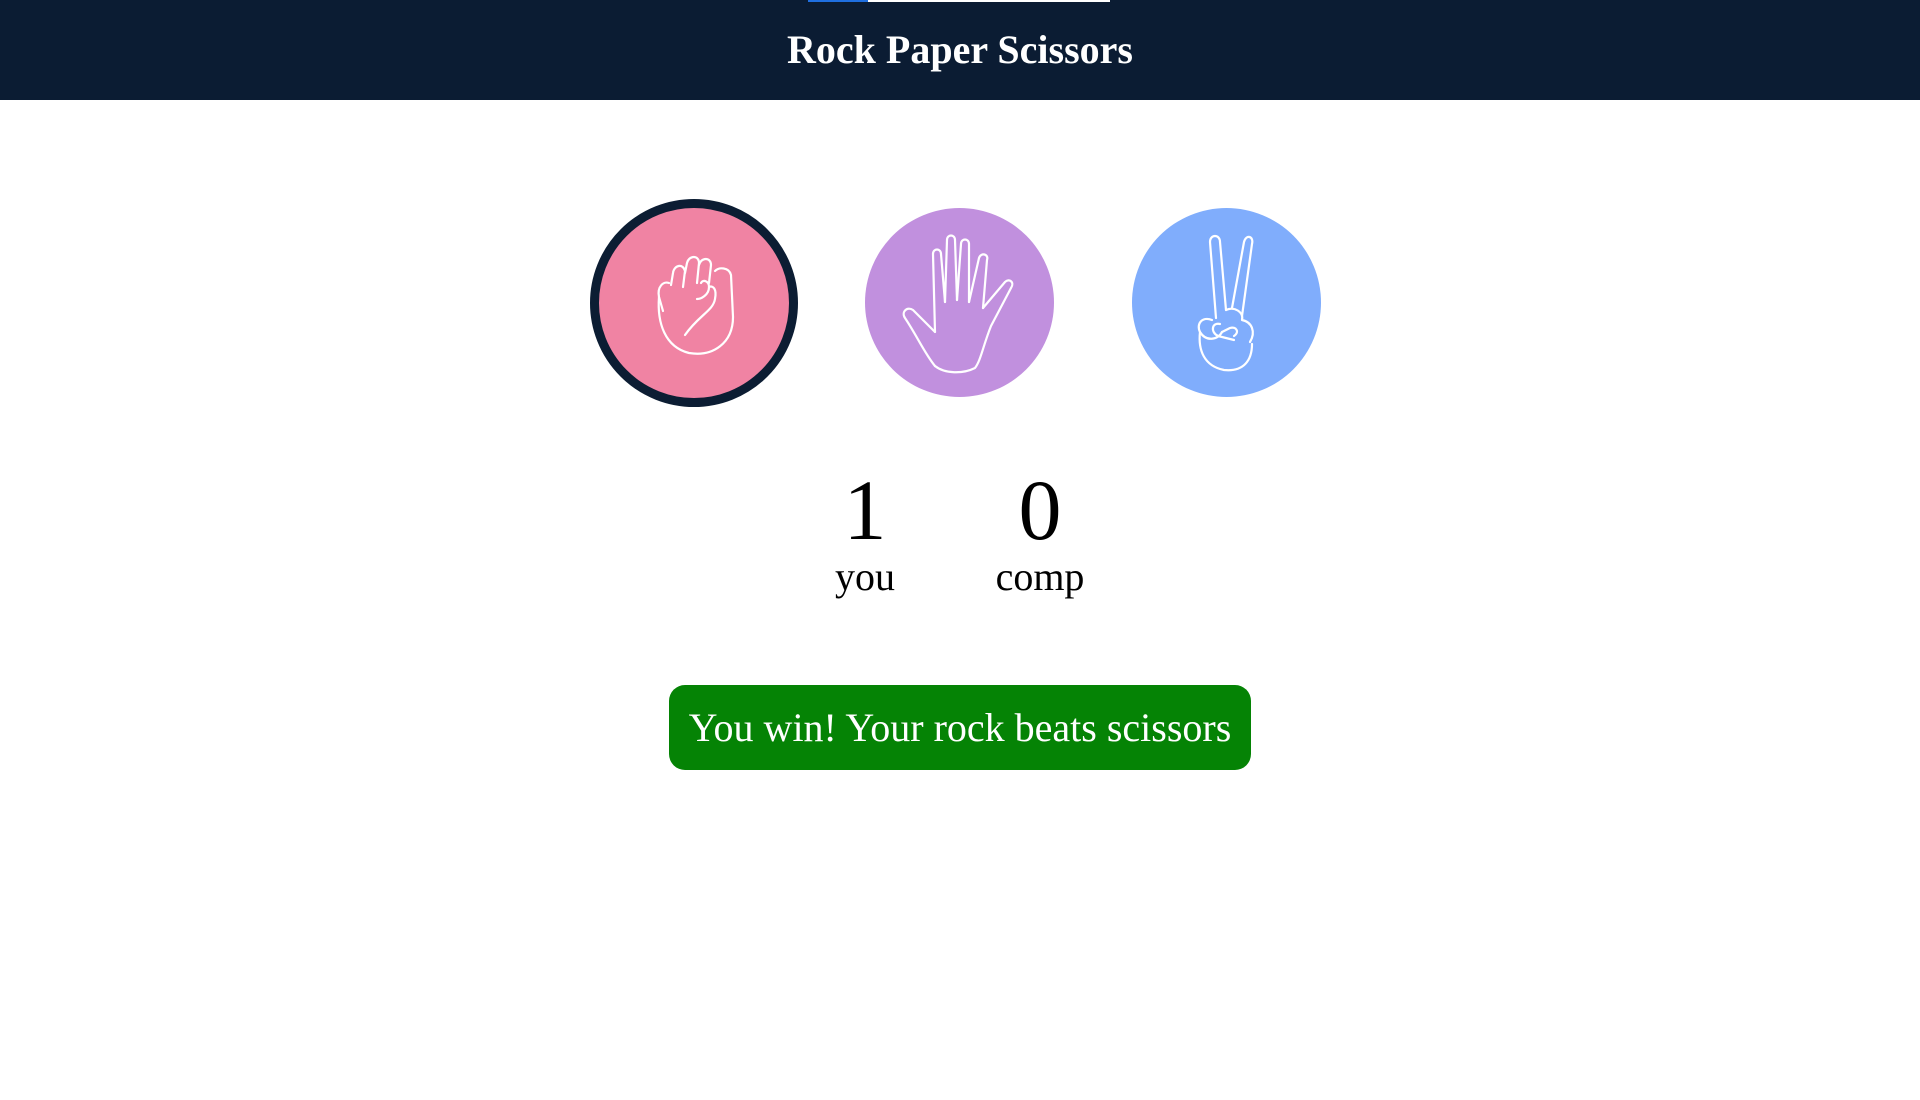 This screenshot has height=1100, width=1920. Describe the element at coordinates (960, 727) in the screenshot. I see `result-message: You win! Your rock beats scissors` at that location.